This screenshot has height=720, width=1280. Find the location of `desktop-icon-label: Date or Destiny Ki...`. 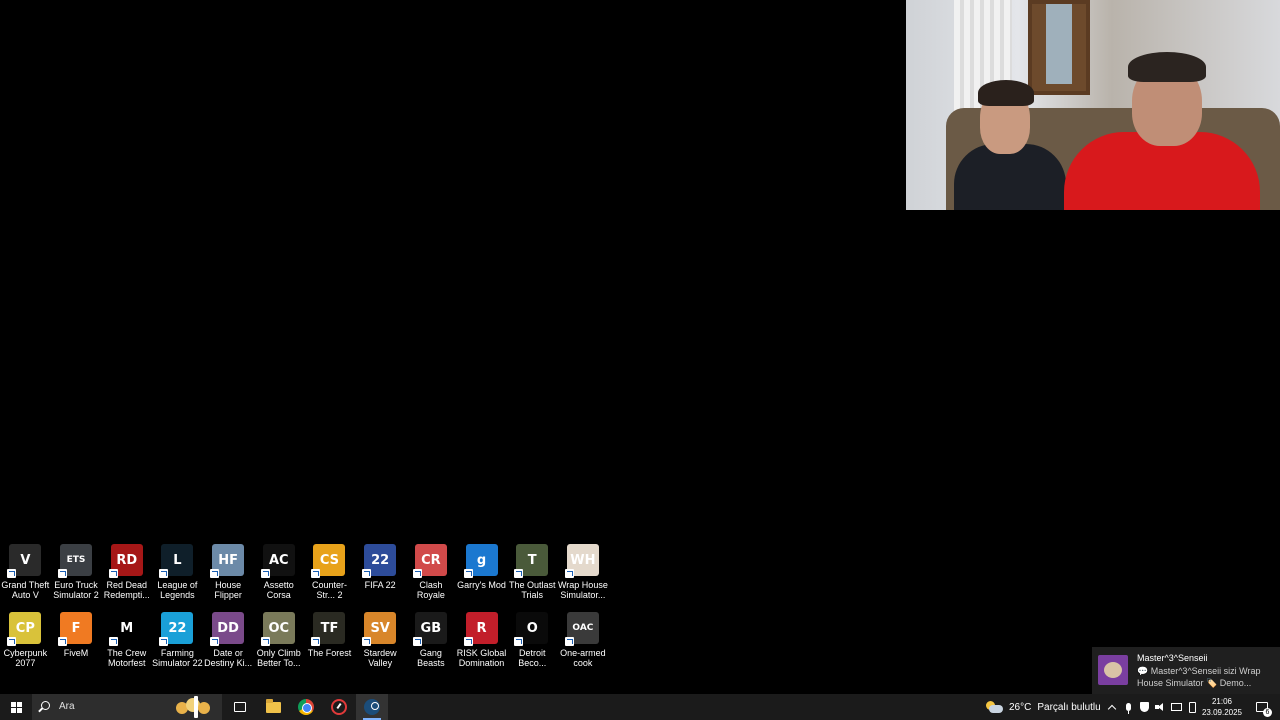

desktop-icon-label: Date or Destiny Ki... is located at coordinates (228, 658).